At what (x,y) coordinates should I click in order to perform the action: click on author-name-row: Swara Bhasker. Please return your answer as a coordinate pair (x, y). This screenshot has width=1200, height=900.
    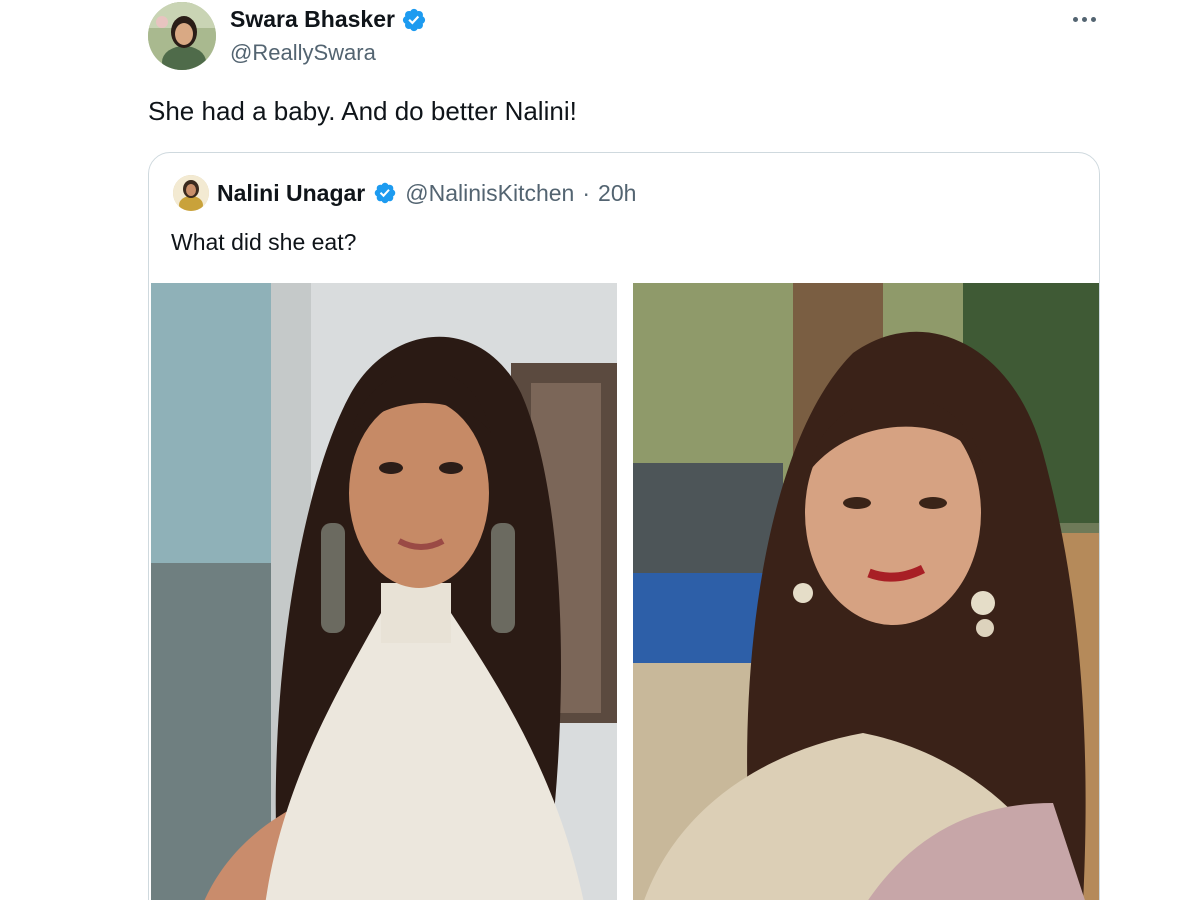
    Looking at the image, I should click on (328, 19).